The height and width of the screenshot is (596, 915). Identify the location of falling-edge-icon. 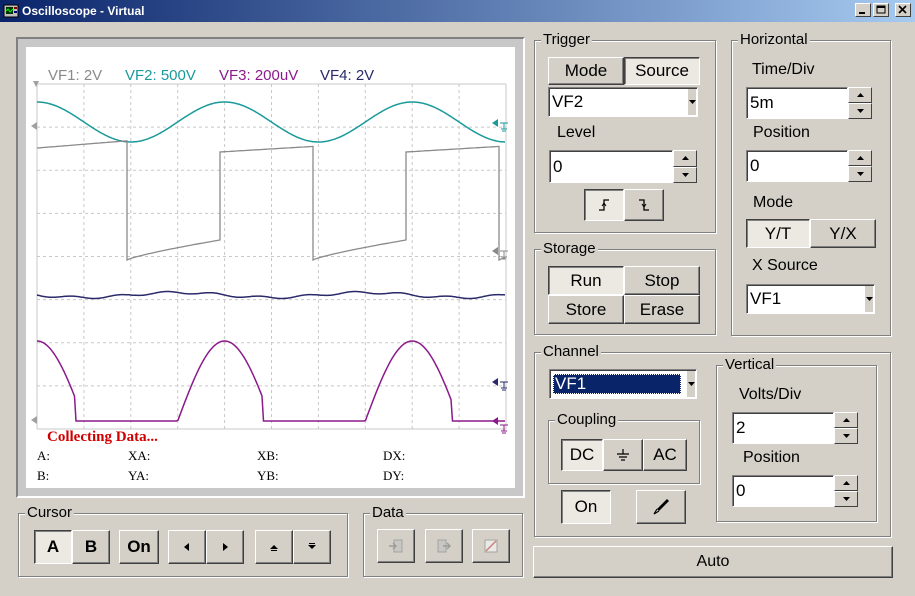
(644, 205).